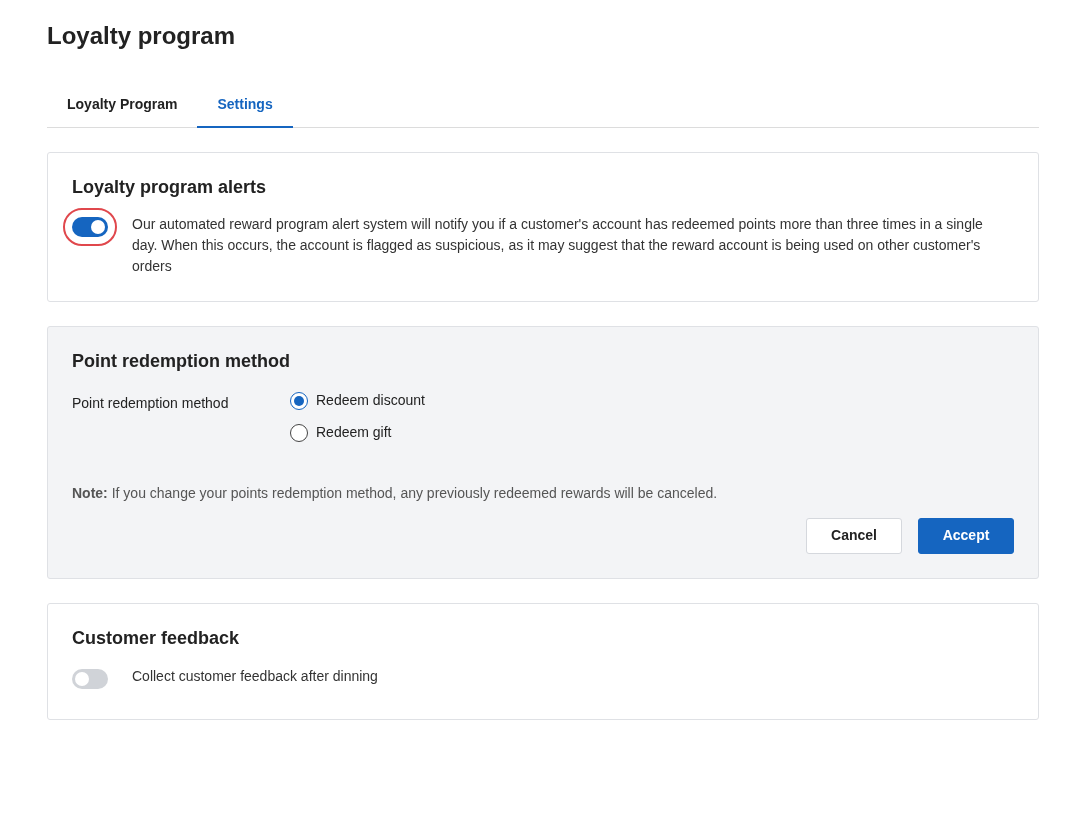 Image resolution: width=1087 pixels, height=831 pixels. Describe the element at coordinates (354, 433) in the screenshot. I see `option-label: Redeem gift` at that location.